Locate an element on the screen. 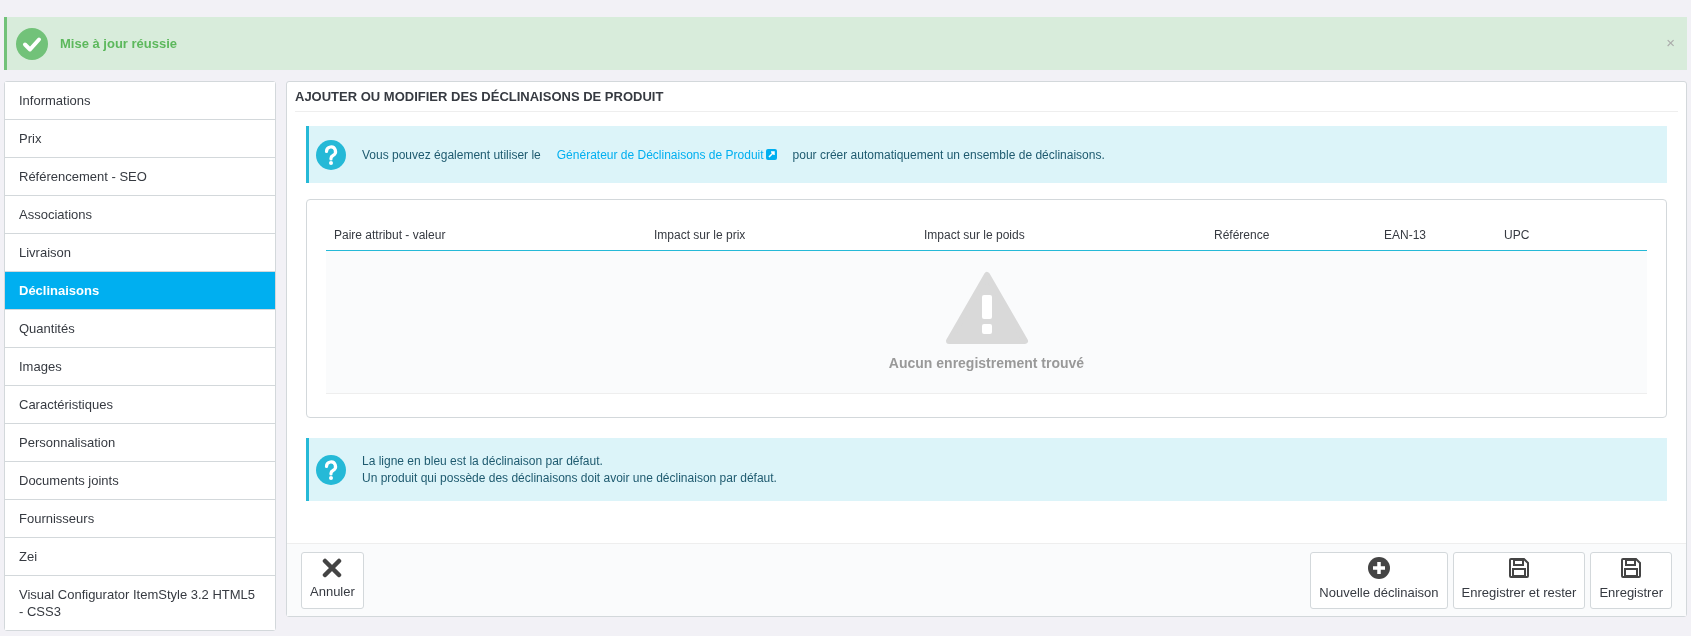  plus-circle-icon is located at coordinates (1378, 568).